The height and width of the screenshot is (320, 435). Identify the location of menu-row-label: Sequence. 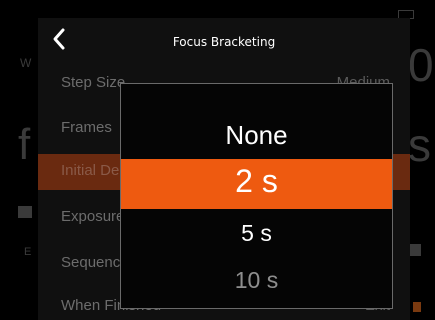
(95, 262).